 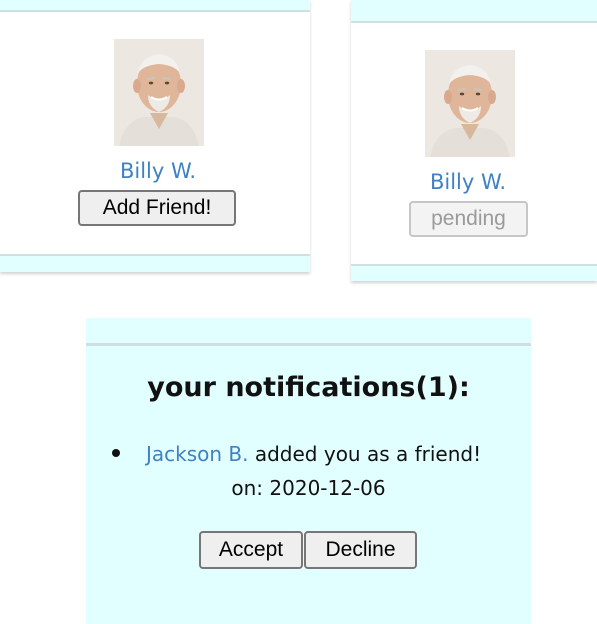 What do you see at coordinates (250, 488) in the screenshot?
I see `notification-date-prefix: on:` at bounding box center [250, 488].